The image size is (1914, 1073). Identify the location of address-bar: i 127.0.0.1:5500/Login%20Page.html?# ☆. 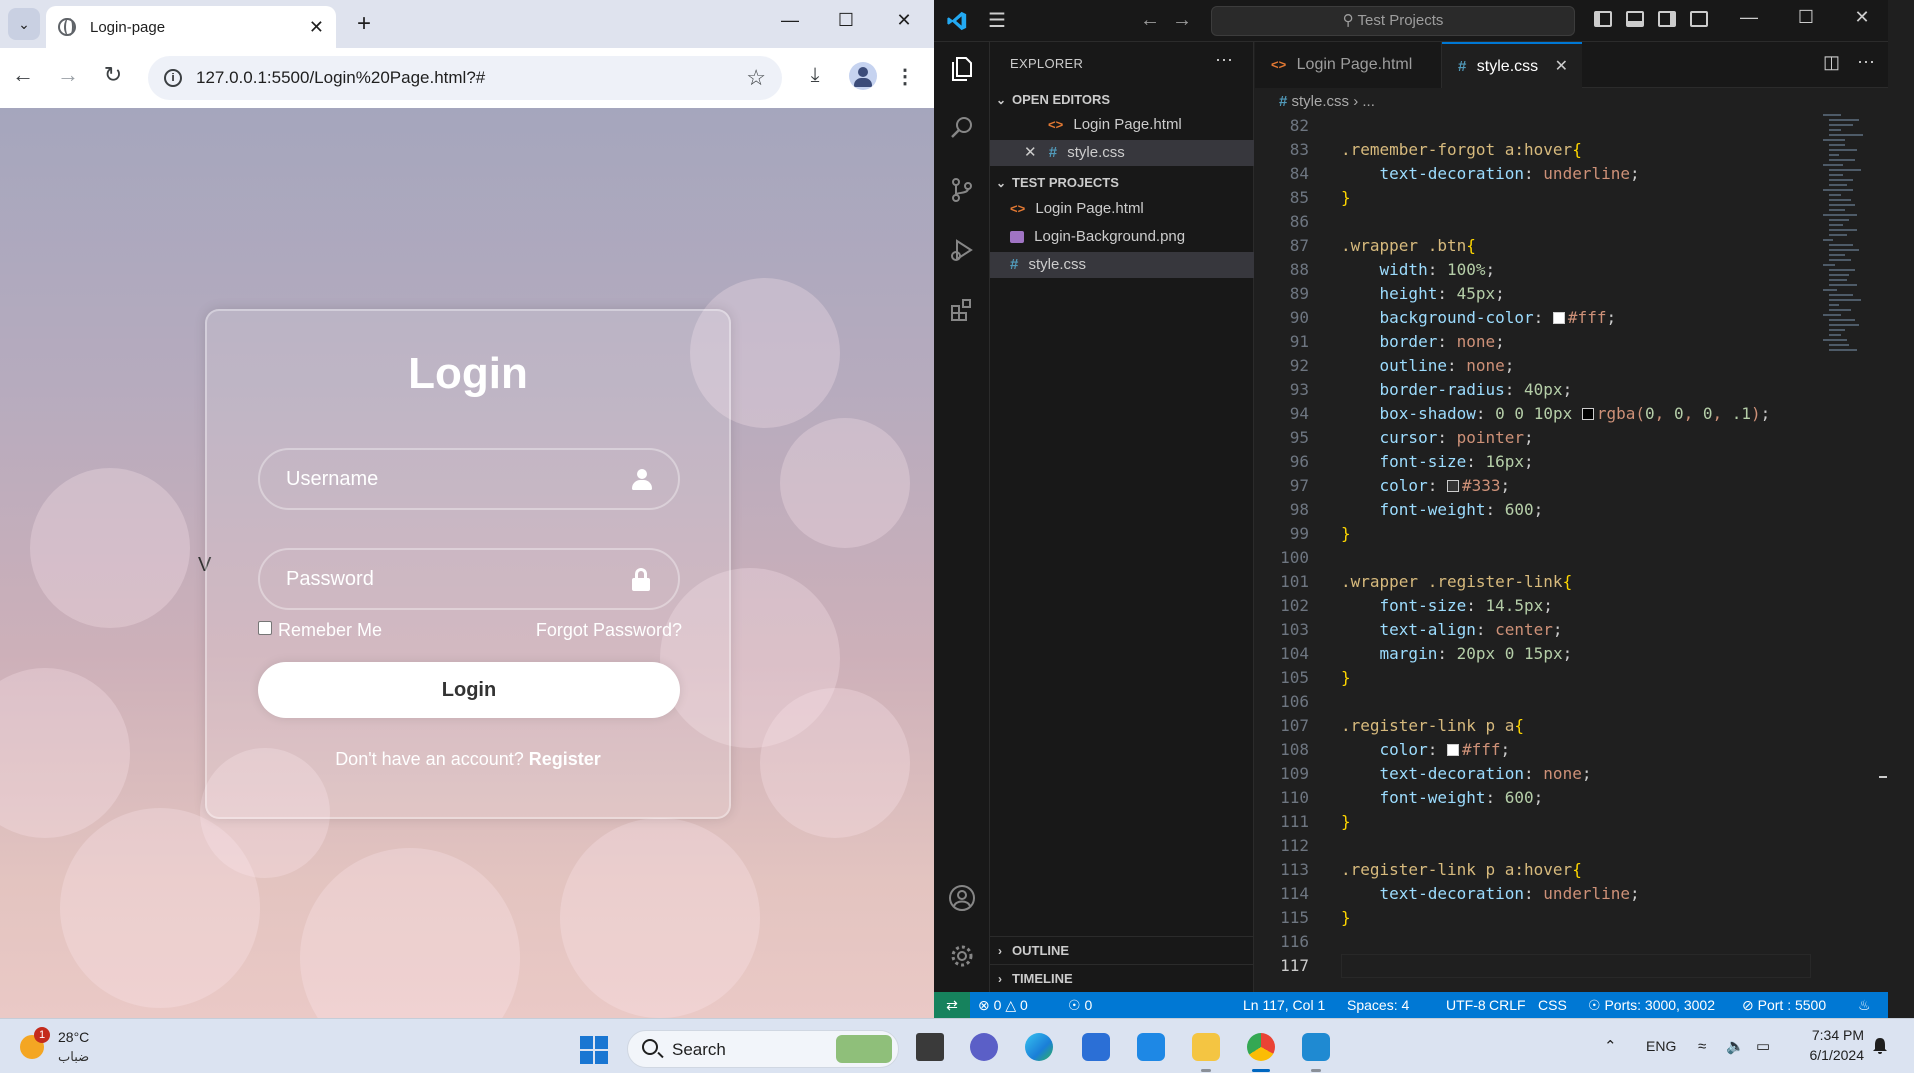
(465, 78).